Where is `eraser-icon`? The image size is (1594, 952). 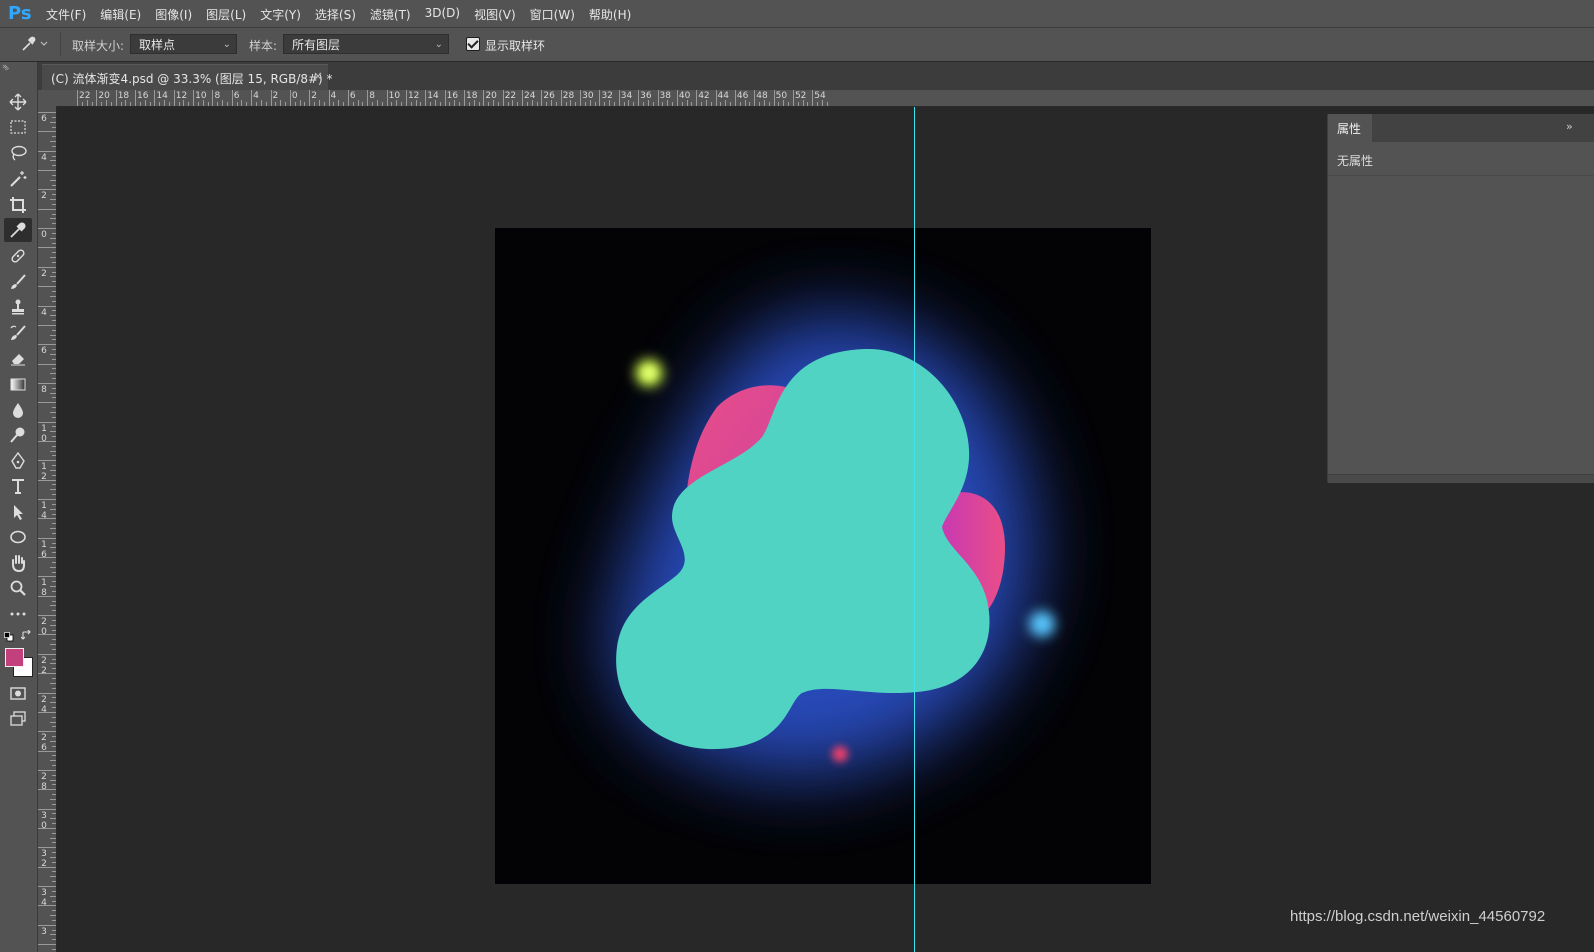
eraser-icon is located at coordinates (18, 360).